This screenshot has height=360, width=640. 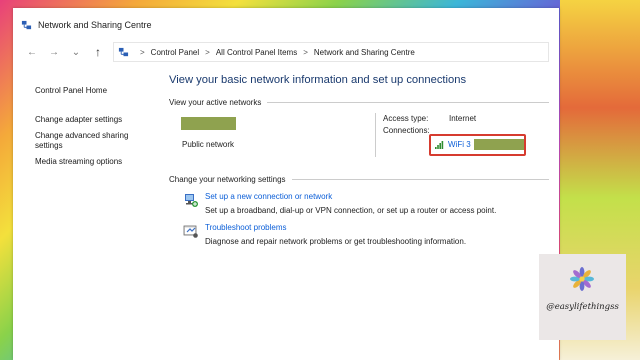 I want to click on wifi-name-redaction, so click(x=498, y=144).